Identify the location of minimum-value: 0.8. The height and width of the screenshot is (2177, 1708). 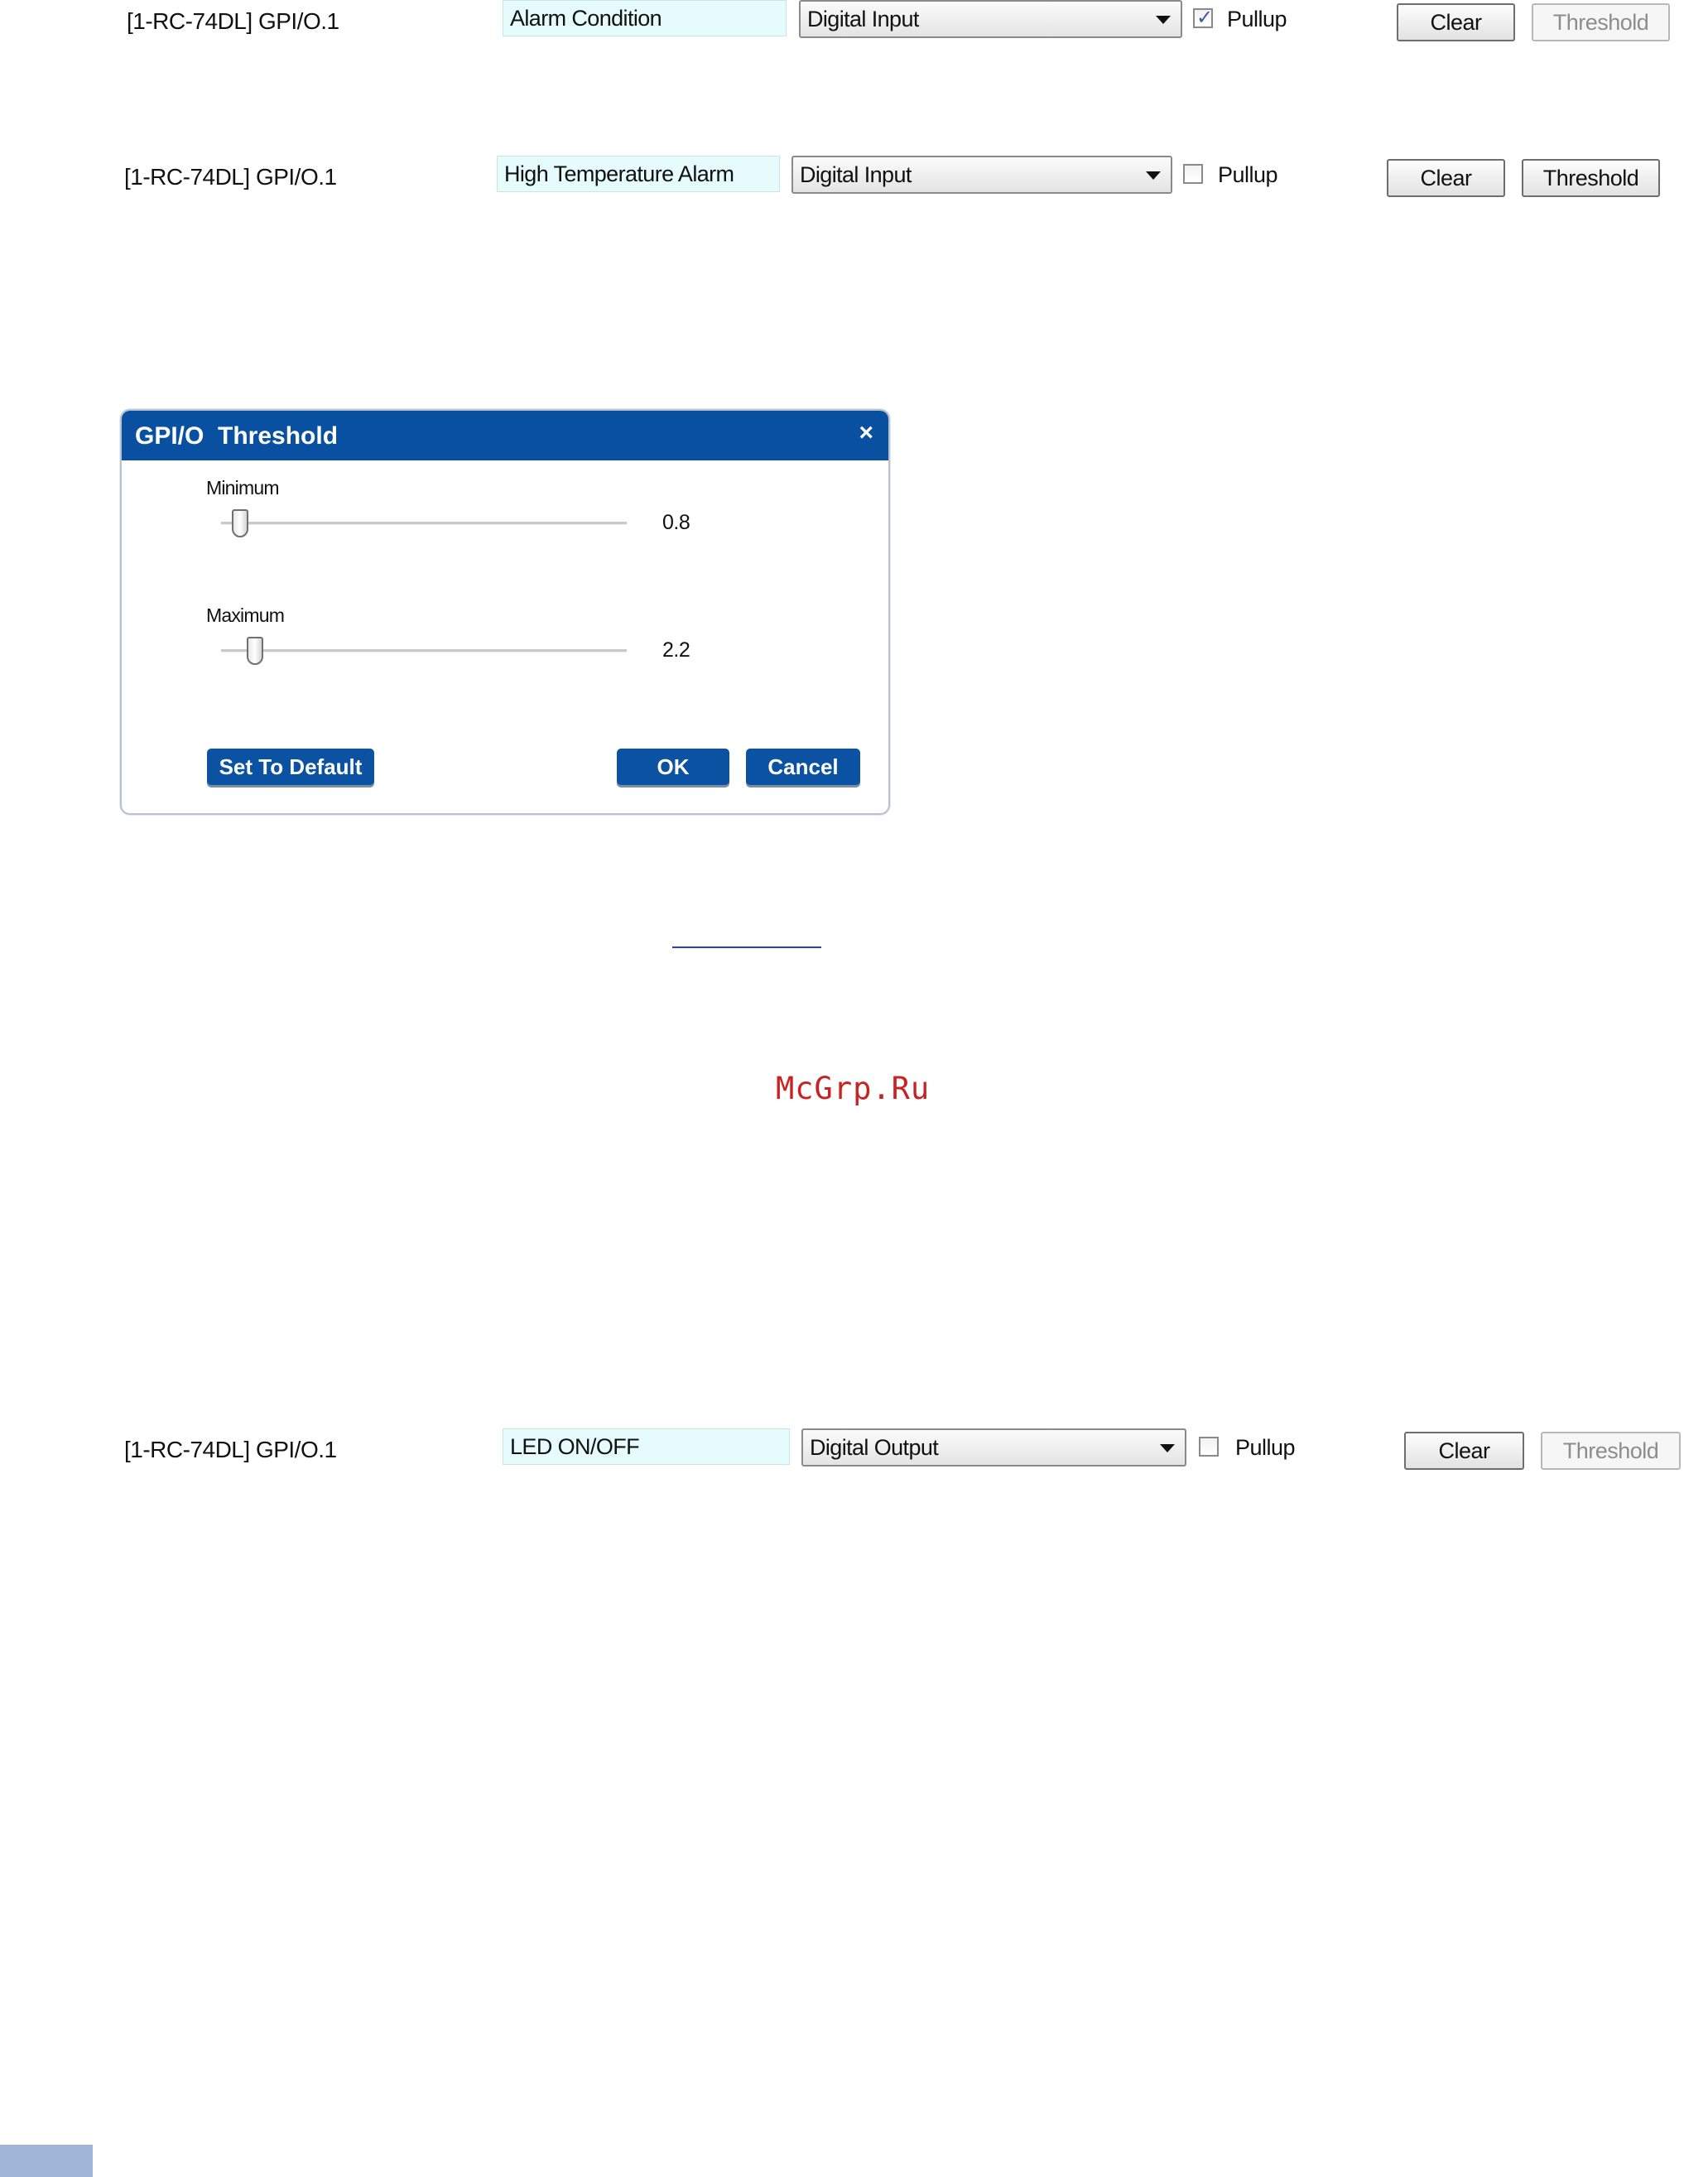
(676, 522).